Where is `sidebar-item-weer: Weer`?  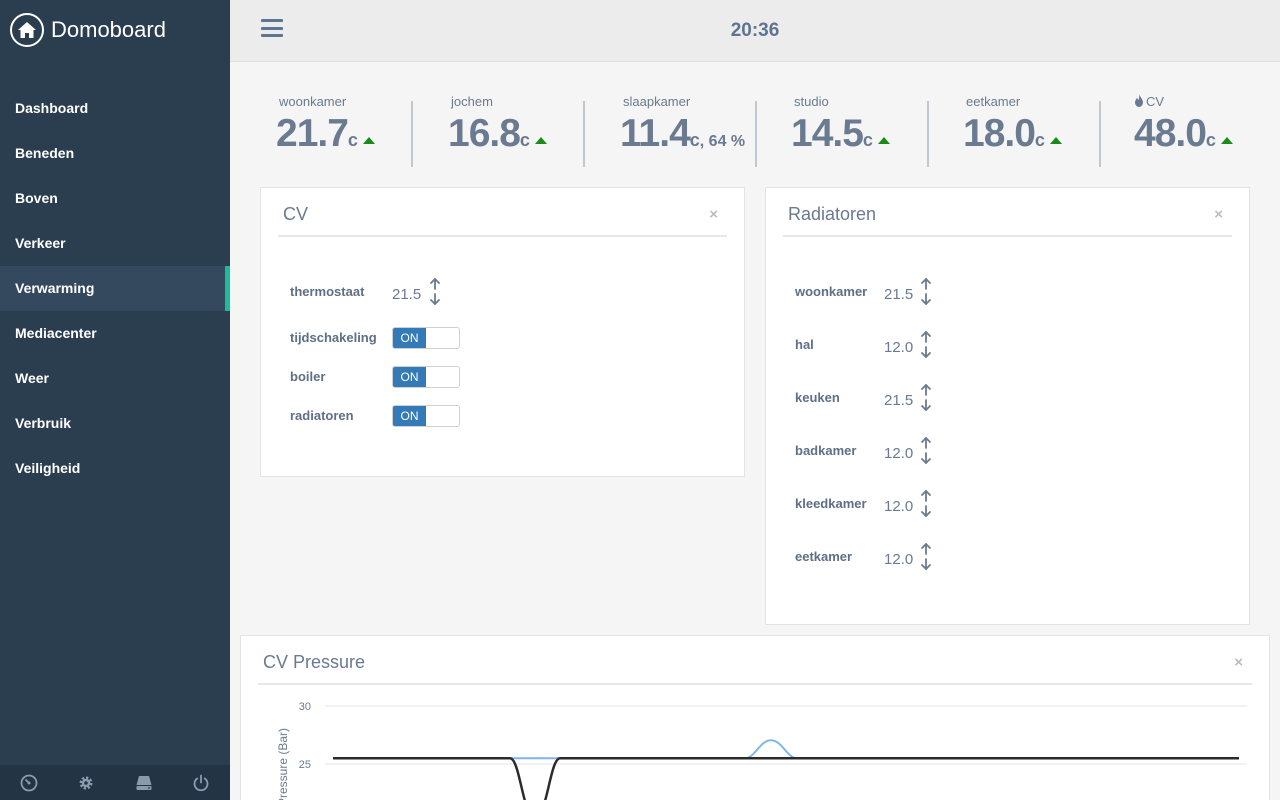 sidebar-item-weer: Weer is located at coordinates (115, 378).